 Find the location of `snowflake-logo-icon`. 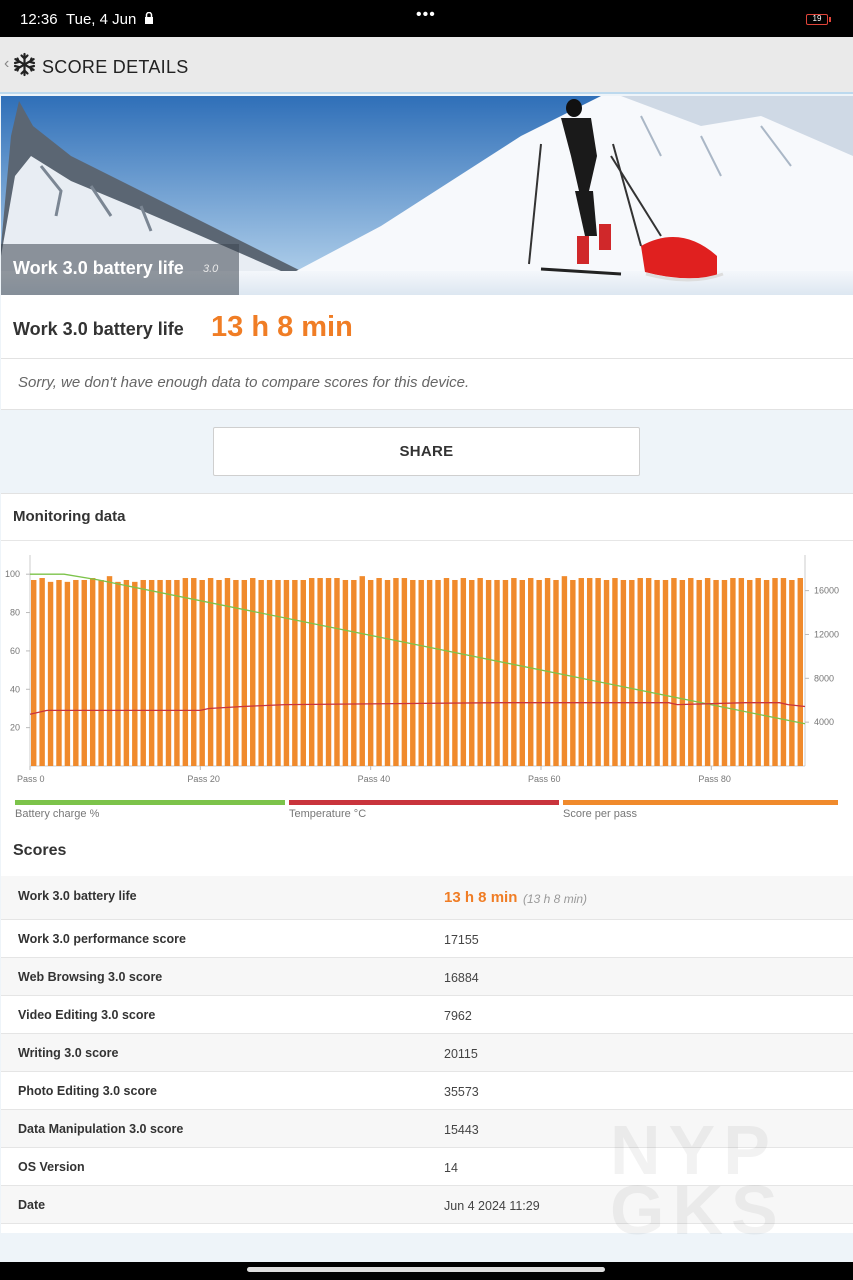

snowflake-logo-icon is located at coordinates (24, 64).